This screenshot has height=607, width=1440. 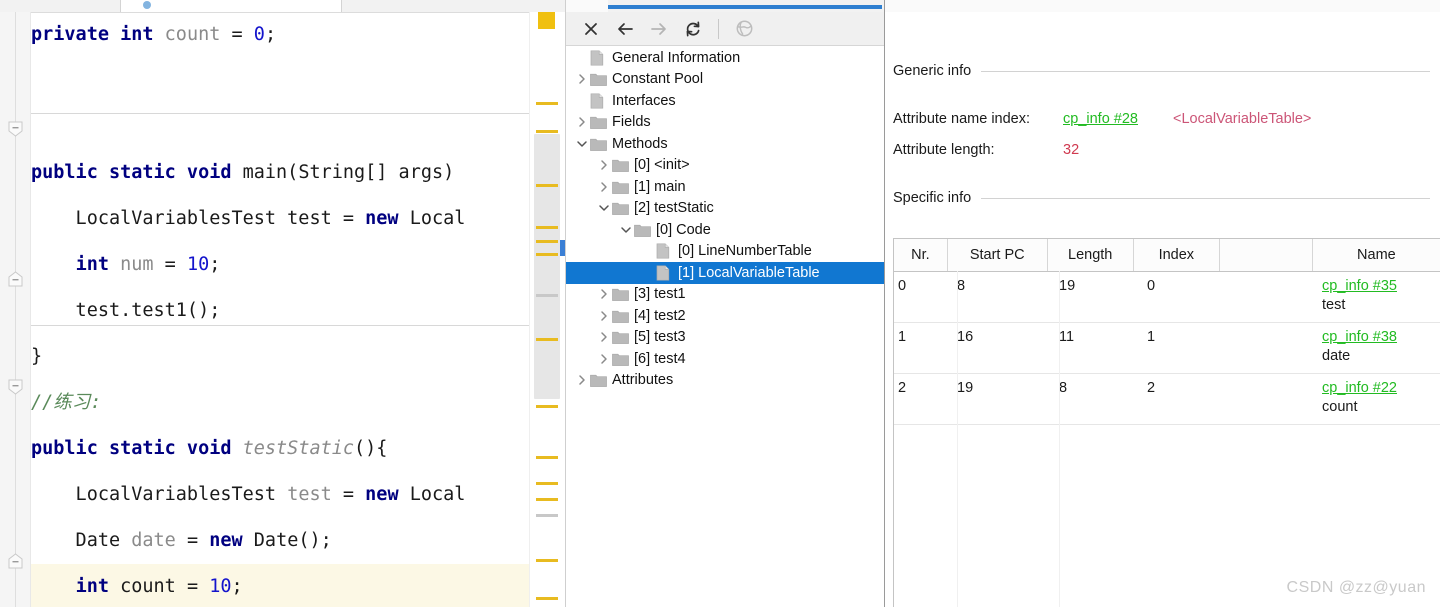 I want to click on tree-node-fields: Fields, so click(x=725, y=123).